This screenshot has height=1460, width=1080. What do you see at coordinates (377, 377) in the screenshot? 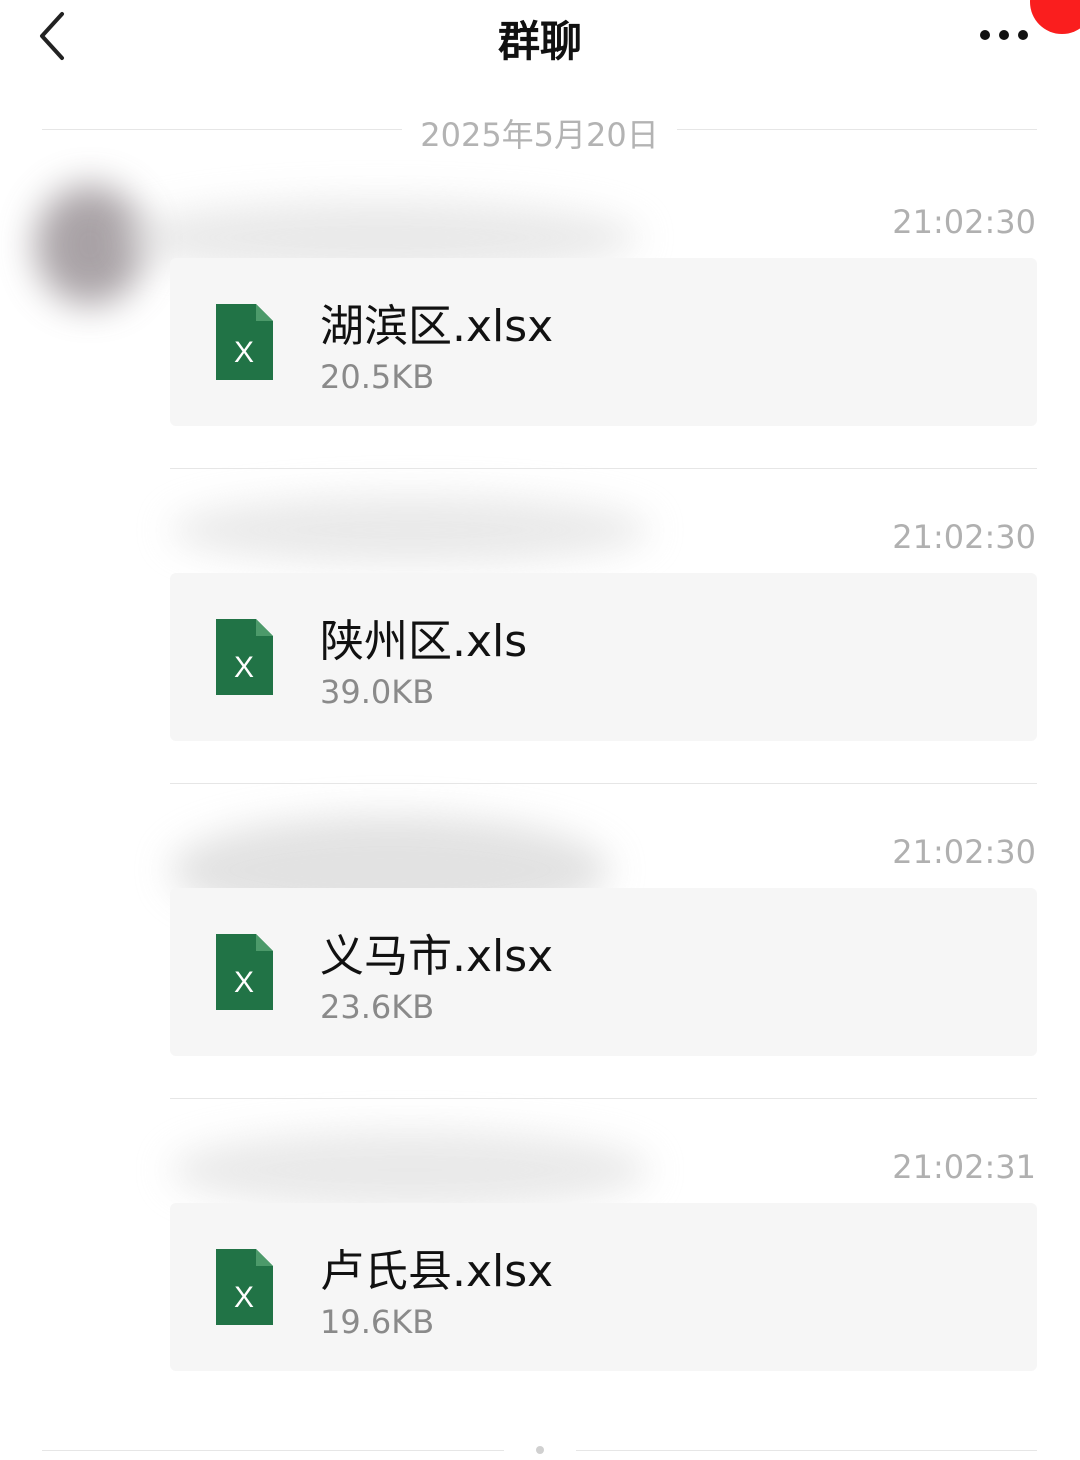
I see `file-size: 20.5KB` at bounding box center [377, 377].